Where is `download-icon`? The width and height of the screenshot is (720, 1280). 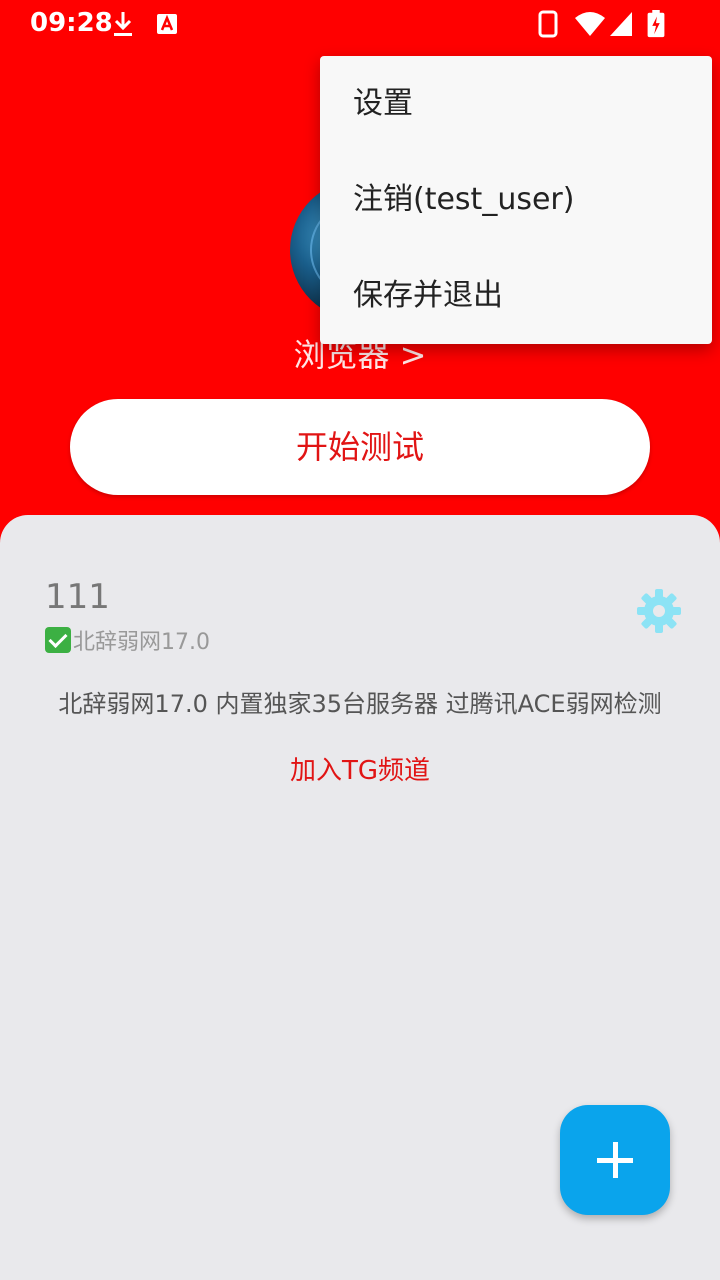
download-icon is located at coordinates (123, 24).